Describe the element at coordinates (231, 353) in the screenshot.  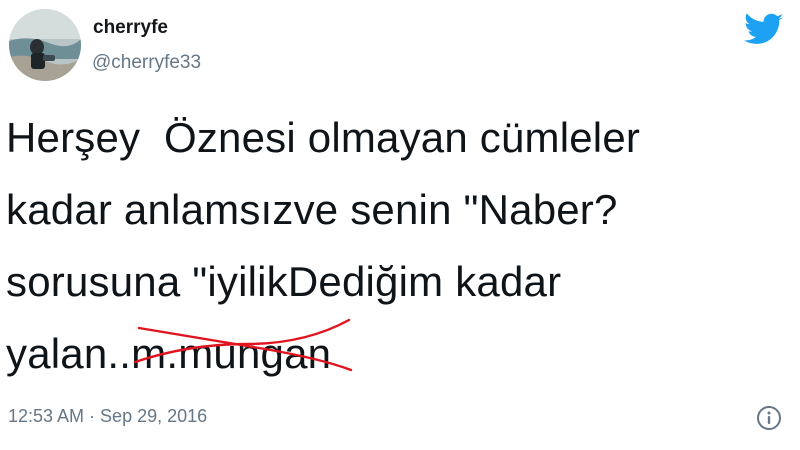
I see `struck-text: m.mungan` at that location.